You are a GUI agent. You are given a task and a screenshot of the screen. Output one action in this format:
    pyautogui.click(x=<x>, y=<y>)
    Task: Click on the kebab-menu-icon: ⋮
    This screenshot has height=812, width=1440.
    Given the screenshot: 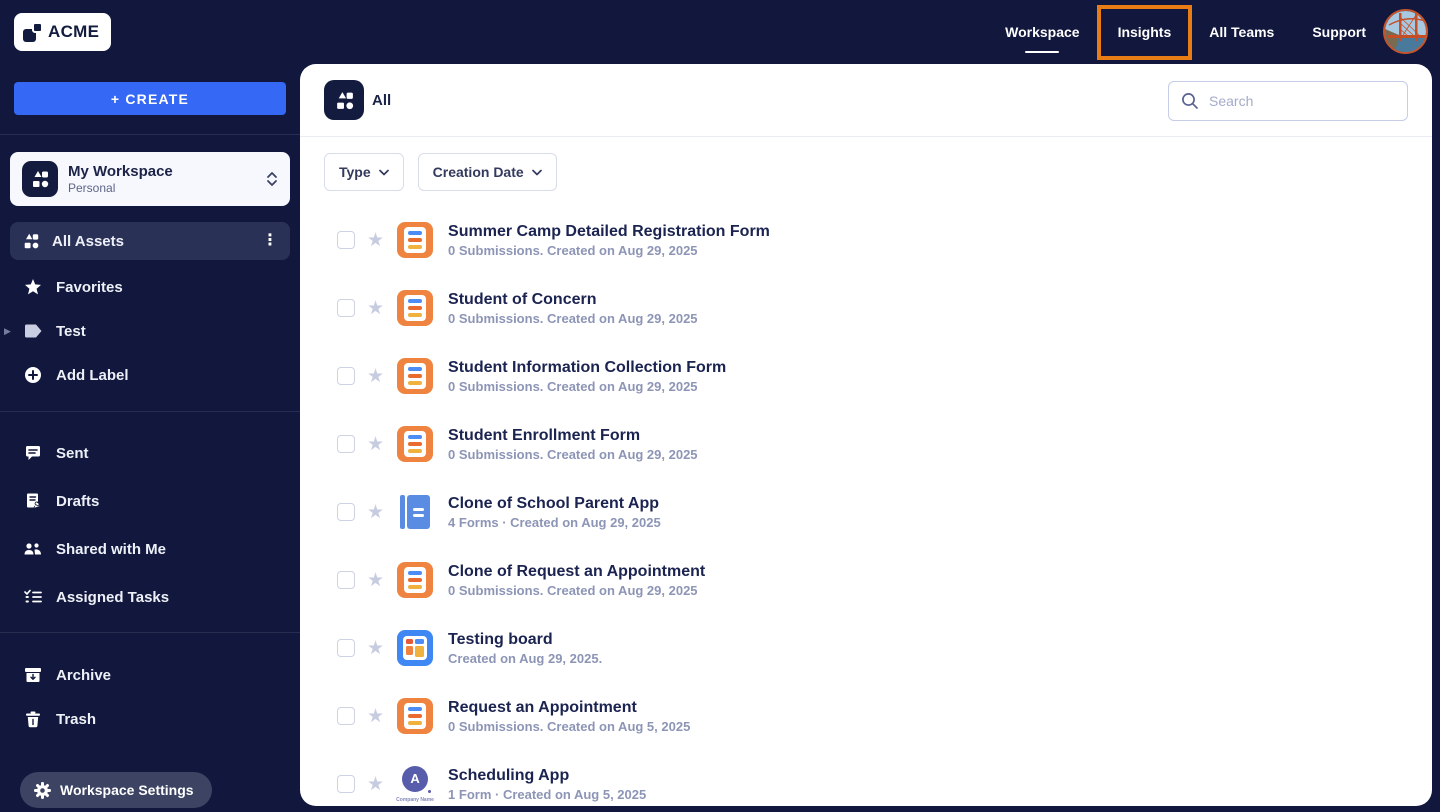 What is the action you would take?
    pyautogui.click(x=270, y=241)
    